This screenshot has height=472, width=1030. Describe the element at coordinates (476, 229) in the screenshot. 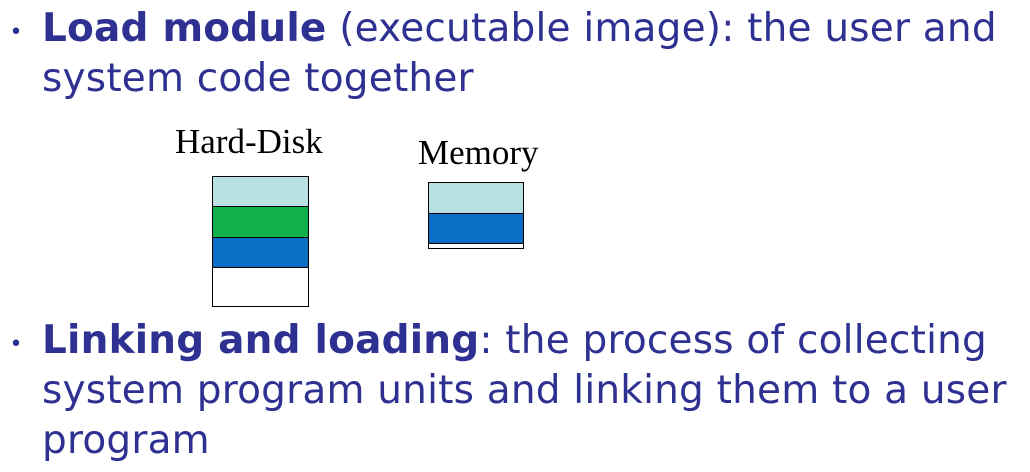

I see `memory-segment-blue` at that location.